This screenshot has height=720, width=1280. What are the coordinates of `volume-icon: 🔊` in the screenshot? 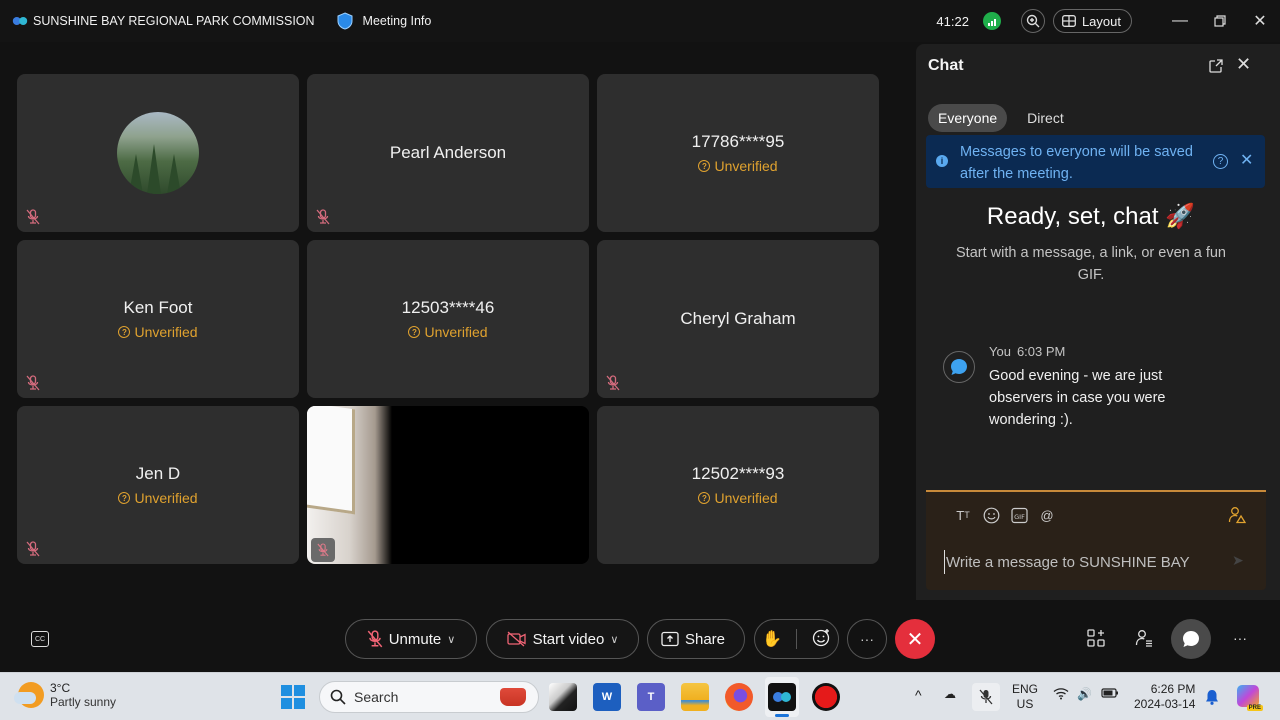 It's located at (1084, 694).